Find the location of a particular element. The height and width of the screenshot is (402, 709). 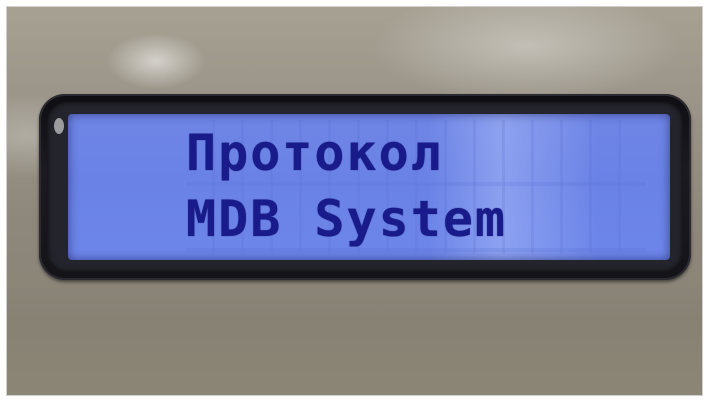

bezel-glare is located at coordinates (59, 126).